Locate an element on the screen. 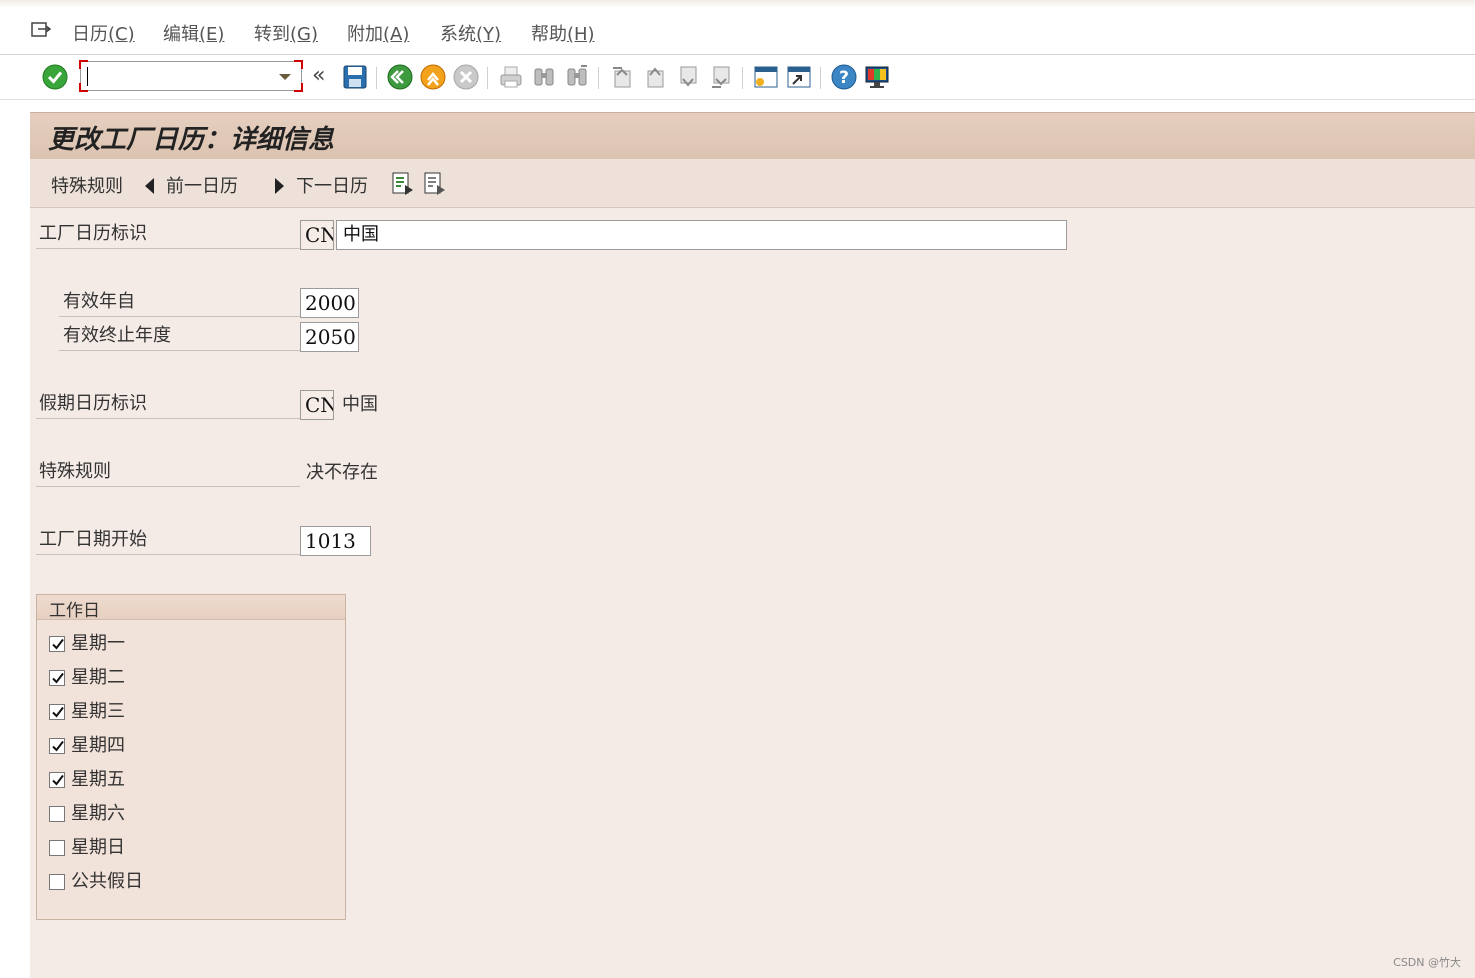  back-icon is located at coordinates (400, 77).